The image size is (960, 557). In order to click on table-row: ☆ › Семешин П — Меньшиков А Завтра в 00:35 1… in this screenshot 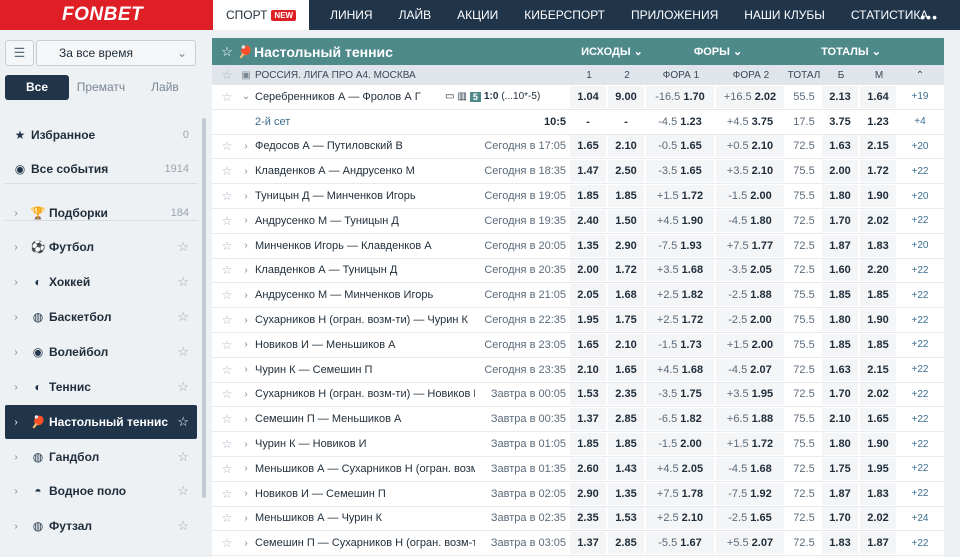, I will do `click(578, 420)`.